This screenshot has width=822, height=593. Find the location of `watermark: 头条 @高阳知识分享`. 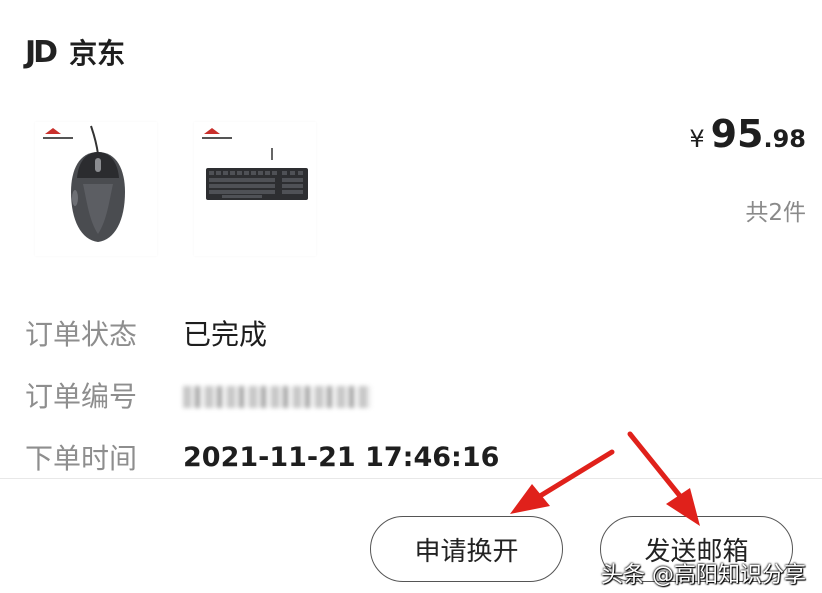

watermark: 头条 @高阳知识分享 is located at coordinates (703, 575).